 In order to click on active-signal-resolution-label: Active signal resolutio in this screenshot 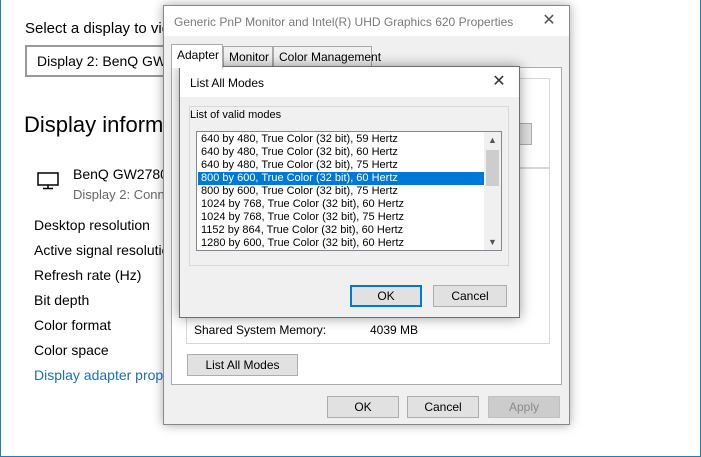, I will do `click(102, 250)`.